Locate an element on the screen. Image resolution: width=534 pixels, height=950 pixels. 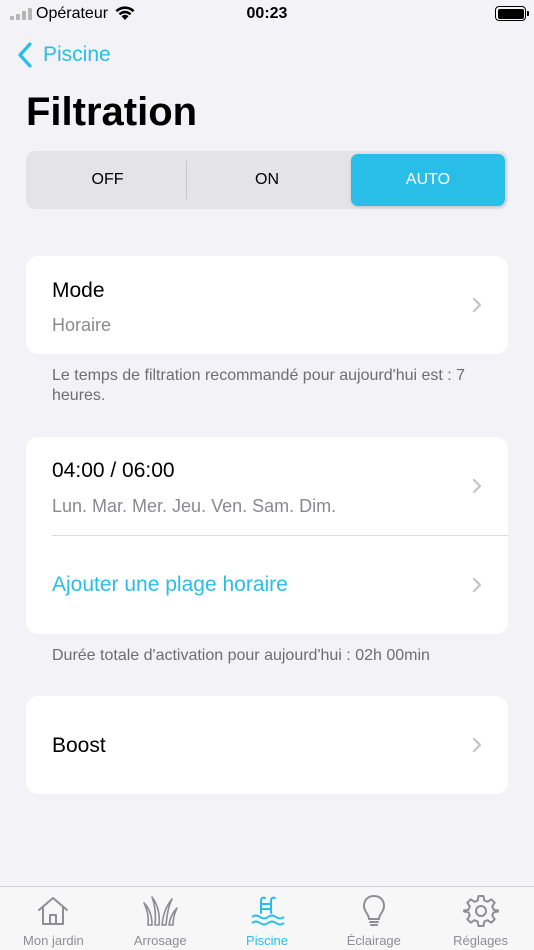
filtration-mode-segmented-control: OFF ON AUTO is located at coordinates (267, 180).